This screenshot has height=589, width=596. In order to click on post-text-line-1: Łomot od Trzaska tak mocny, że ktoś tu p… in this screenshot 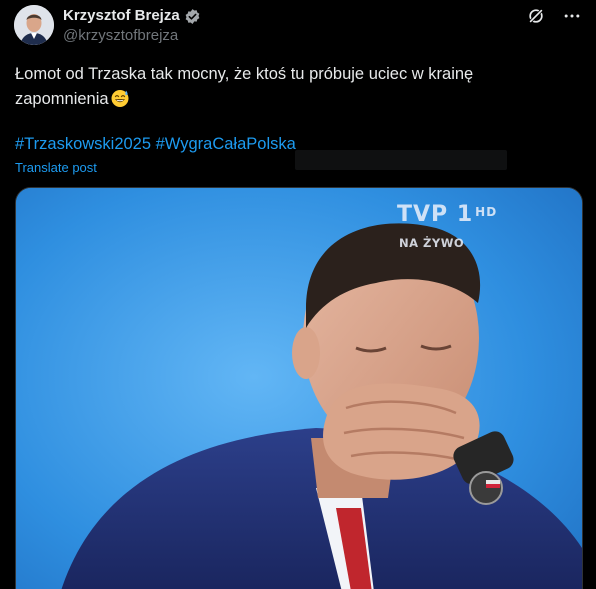, I will do `click(244, 74)`.